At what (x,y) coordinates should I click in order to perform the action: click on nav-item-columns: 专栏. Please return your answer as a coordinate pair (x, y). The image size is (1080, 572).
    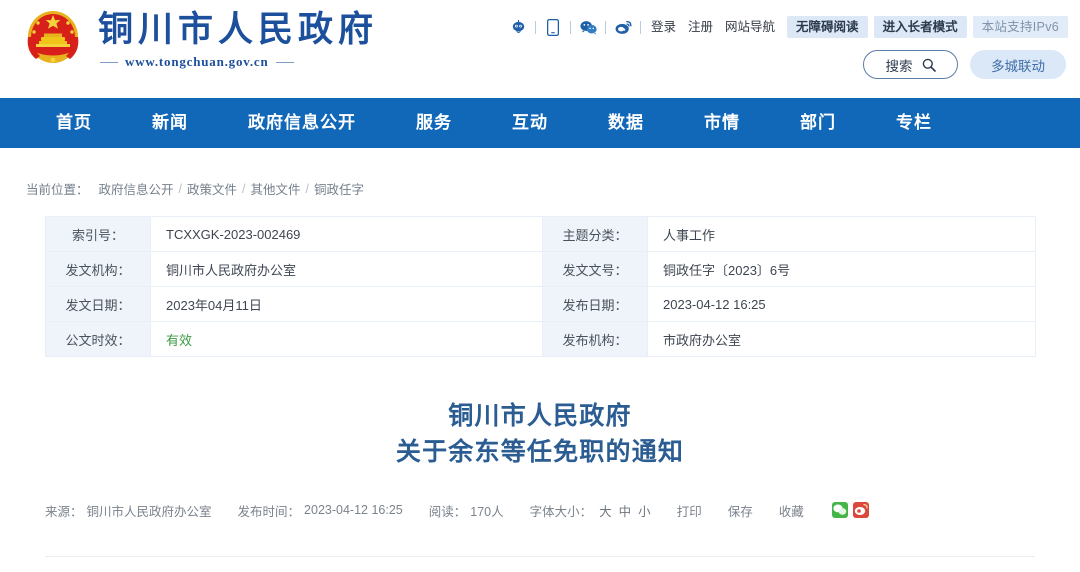
    Looking at the image, I should click on (914, 123).